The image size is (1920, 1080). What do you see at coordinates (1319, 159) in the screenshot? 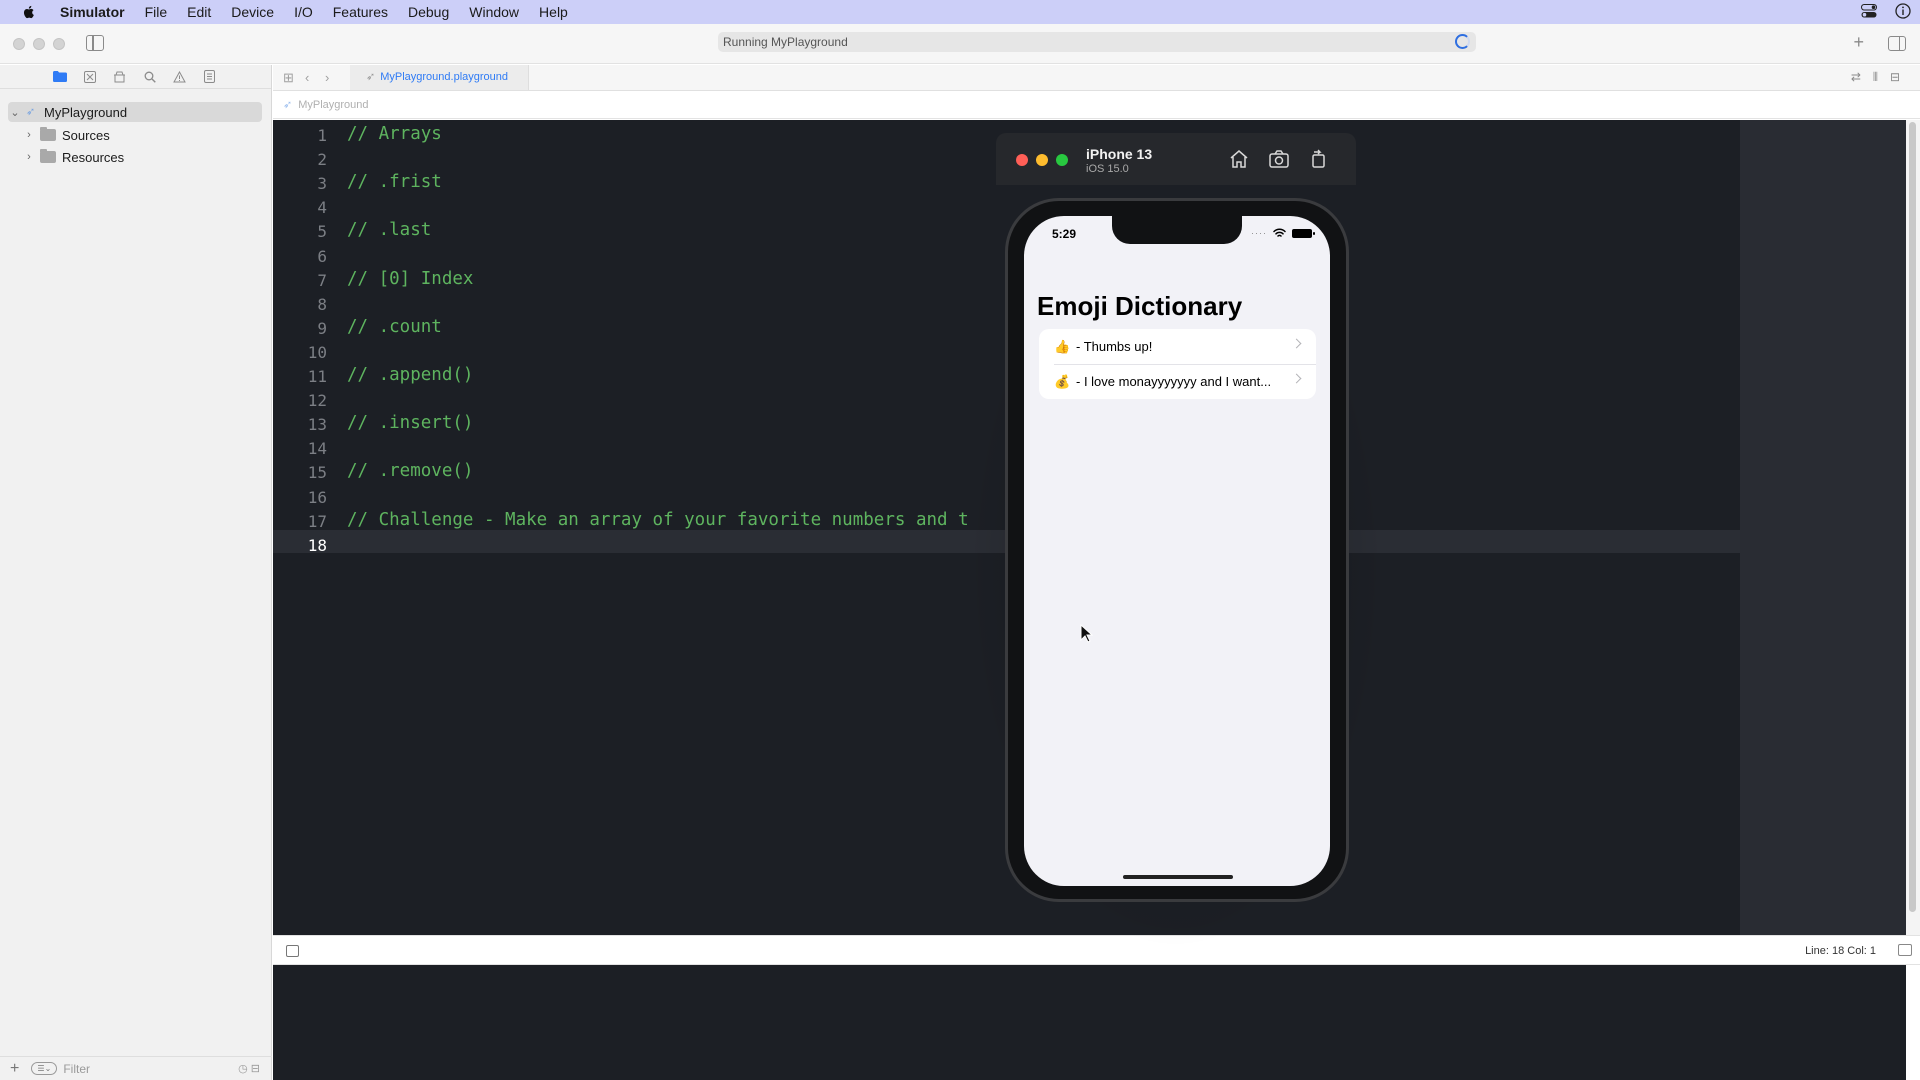
I see `rotate-icon` at bounding box center [1319, 159].